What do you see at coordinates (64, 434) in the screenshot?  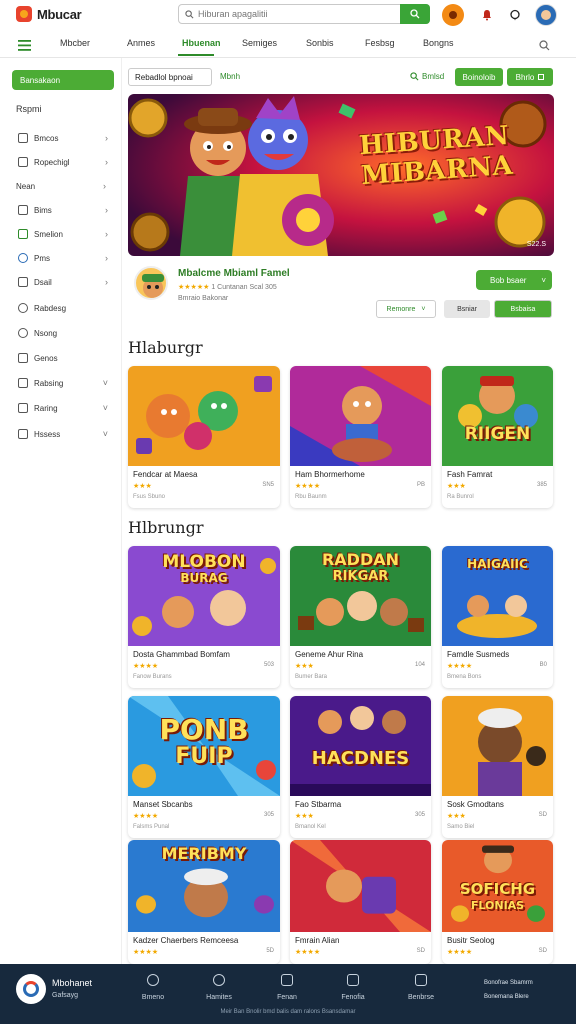 I see `sidebar-item-hssess: Hssess ˅` at bounding box center [64, 434].